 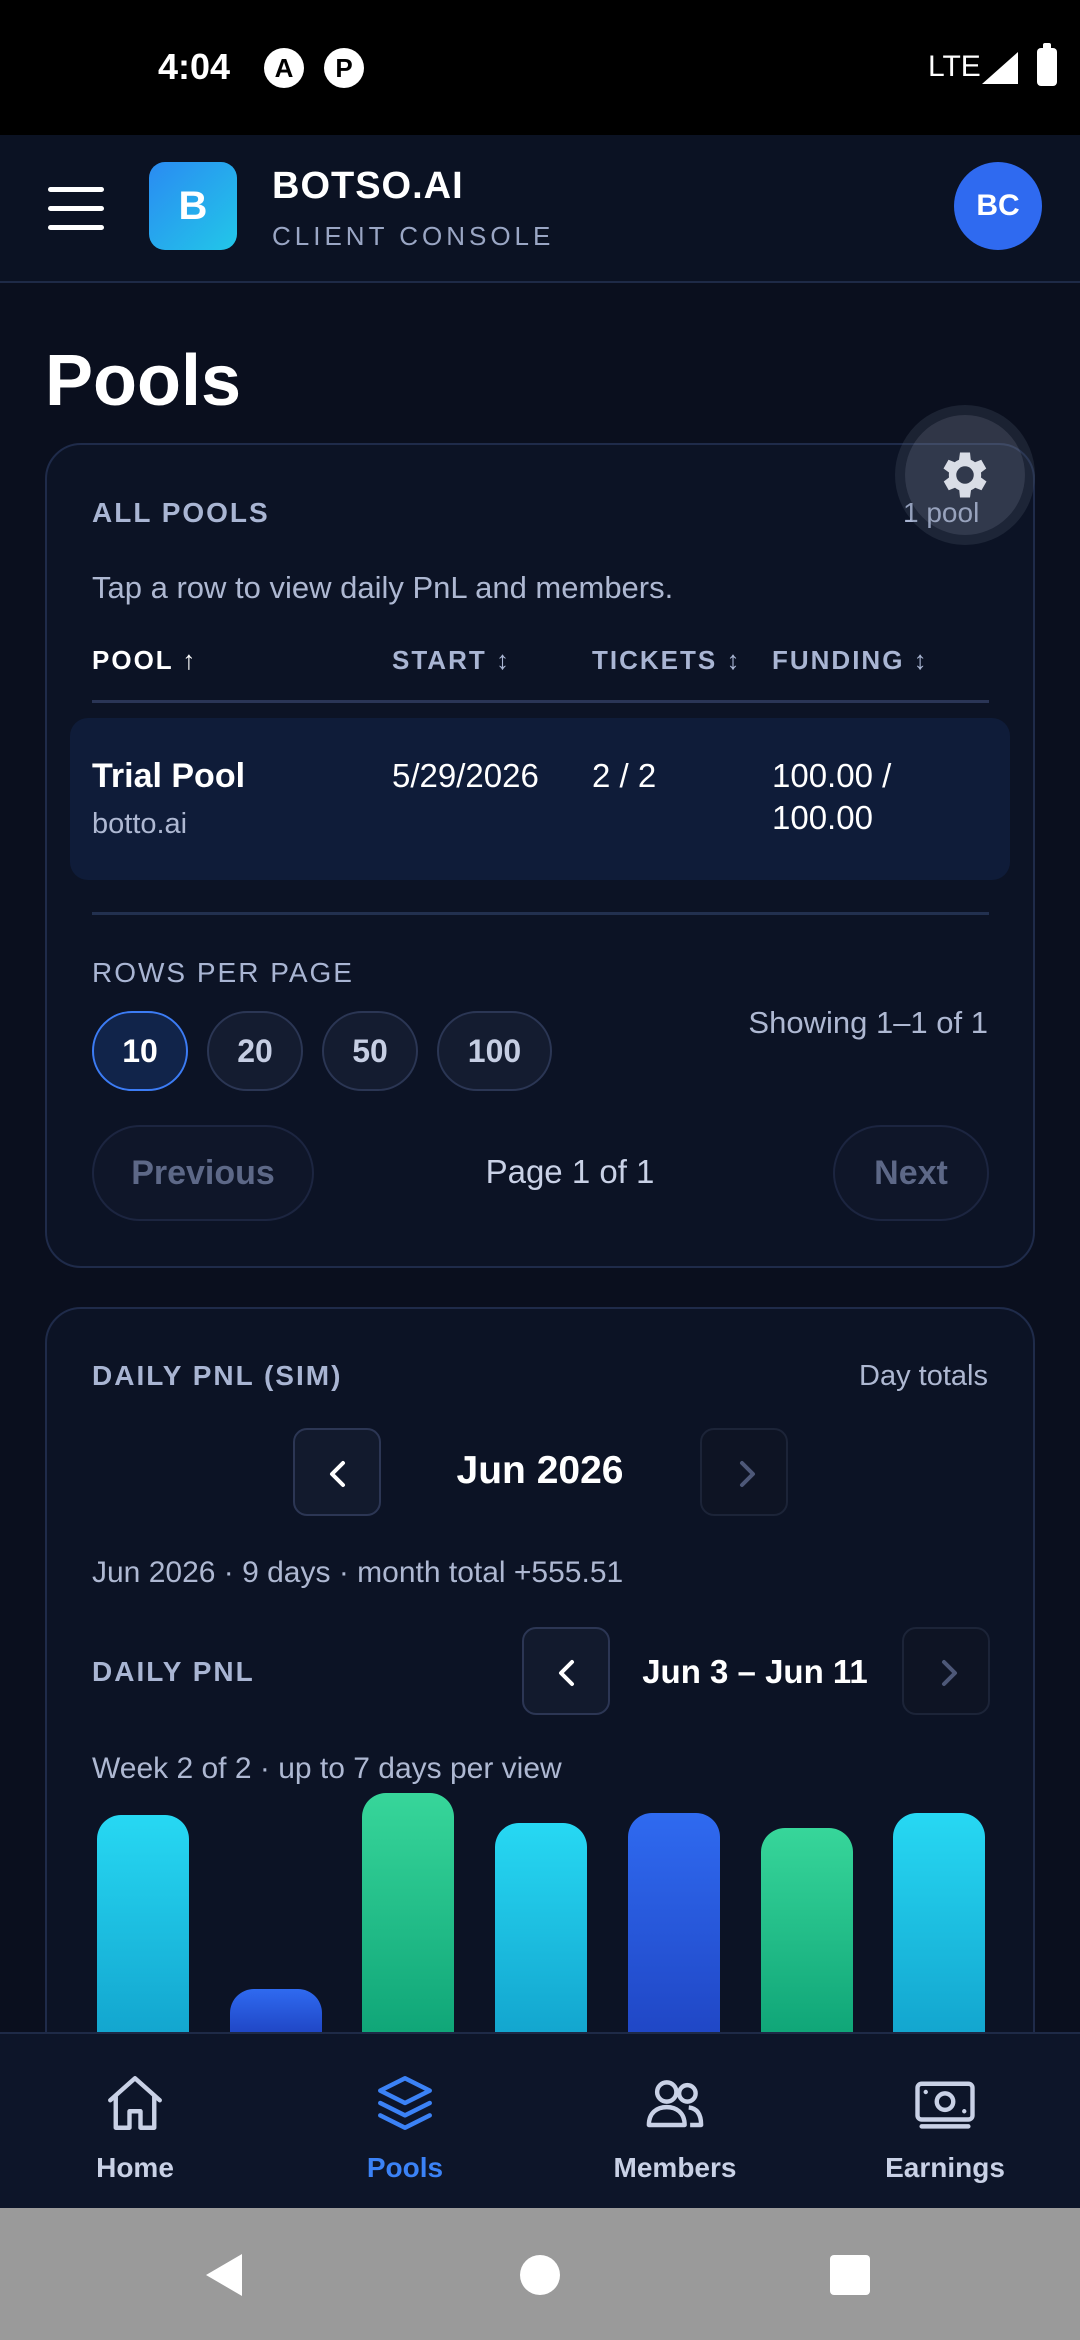 What do you see at coordinates (540, 209) in the screenshot?
I see `app-header: B BOTSO.AI CLIENT CONSOLE BC` at bounding box center [540, 209].